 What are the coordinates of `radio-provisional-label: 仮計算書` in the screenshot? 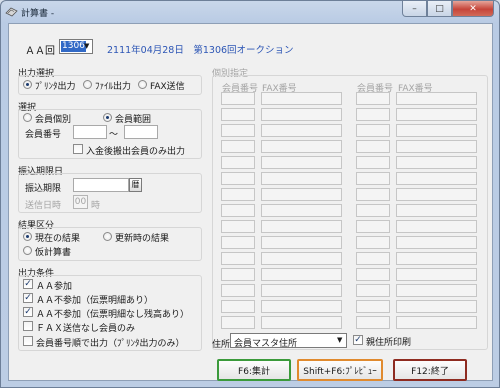 It's located at (53, 253).